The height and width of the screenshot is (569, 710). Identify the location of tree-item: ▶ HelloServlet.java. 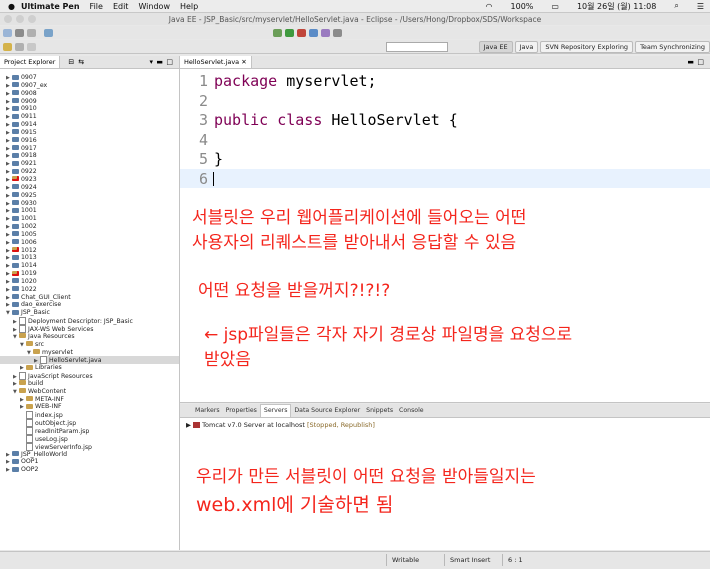
(89, 360).